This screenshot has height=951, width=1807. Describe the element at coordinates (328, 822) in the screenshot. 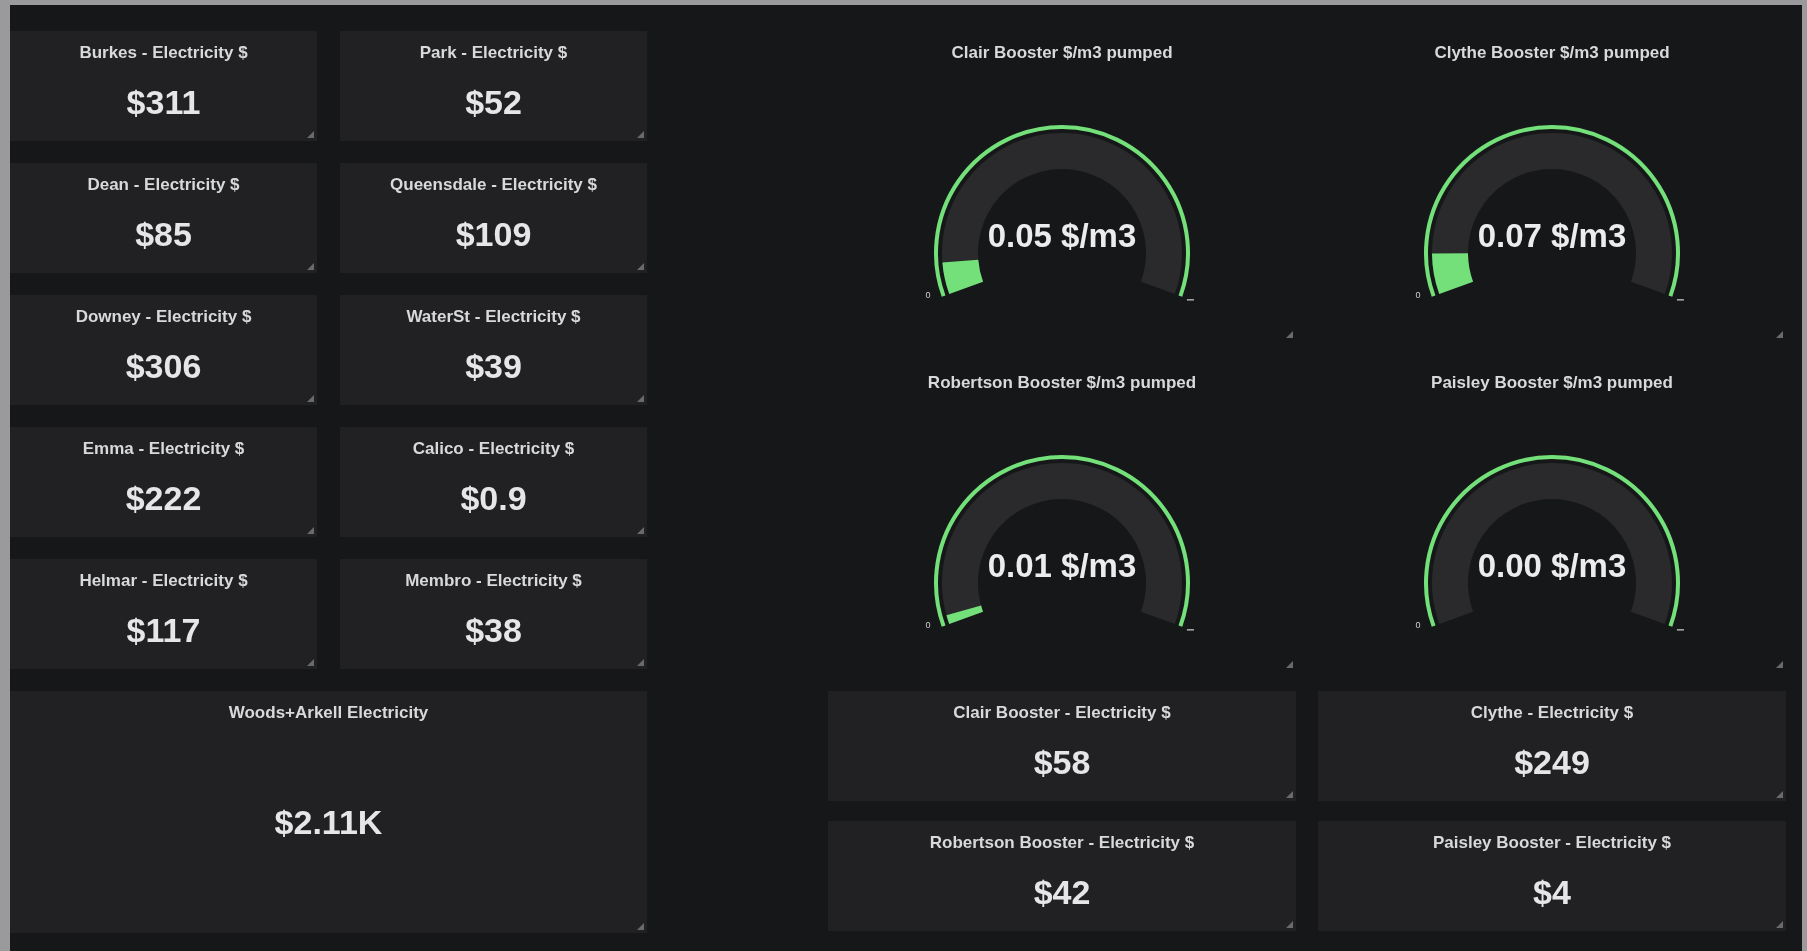

I see `stat-value: $2.11K` at that location.